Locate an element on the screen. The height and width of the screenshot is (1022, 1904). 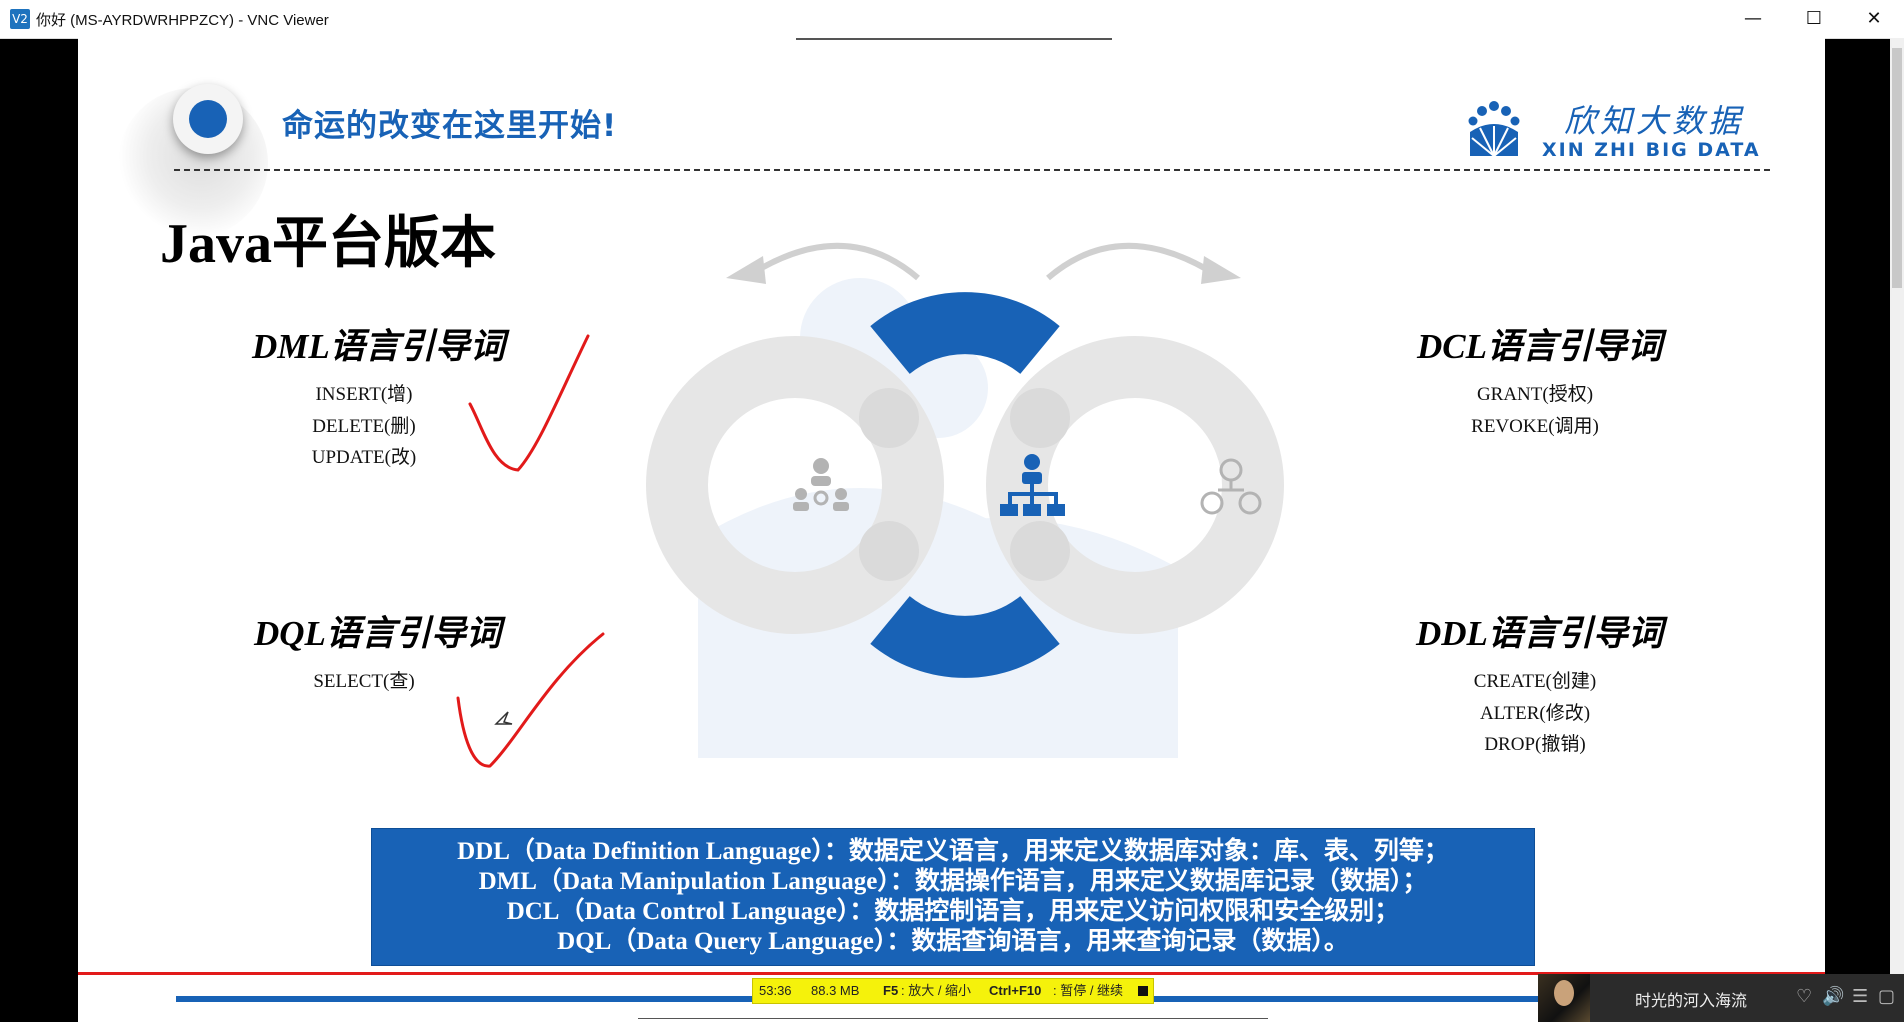
music-player: 时光的河入海流 ♡ 🔊 ☰ ▢ is located at coordinates (1721, 998).